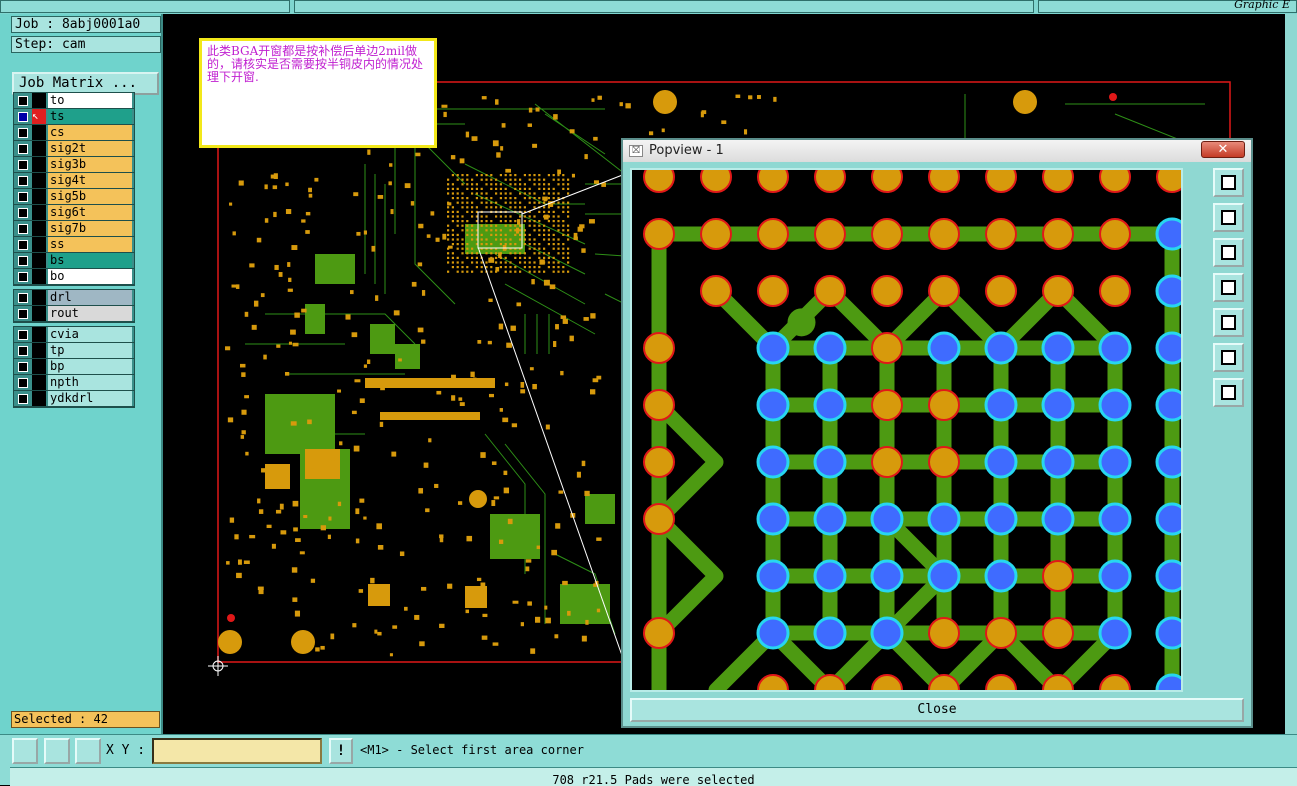 This screenshot has width=1297, height=786. Describe the element at coordinates (74, 245) in the screenshot. I see `layer-row: ss` at that location.